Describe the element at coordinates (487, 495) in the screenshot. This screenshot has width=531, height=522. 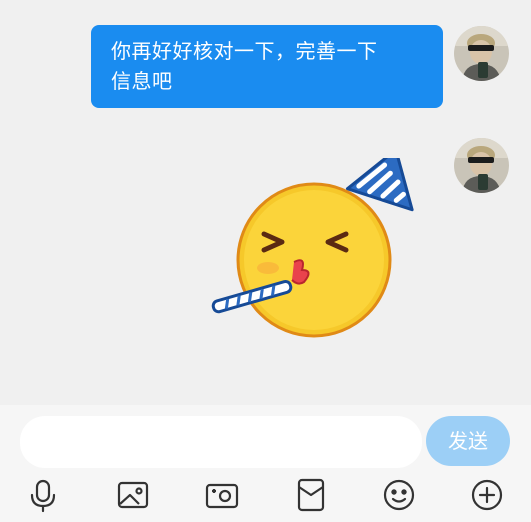
I see `plus-icon` at that location.